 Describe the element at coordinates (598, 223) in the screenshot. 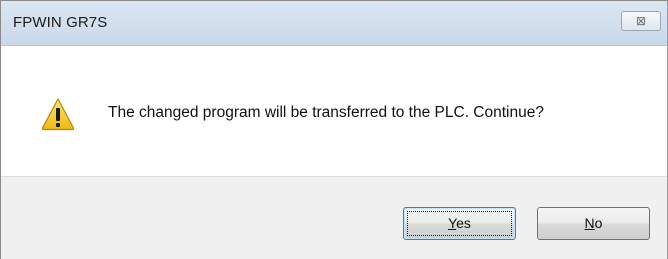

I see `no-label-rest: o` at that location.